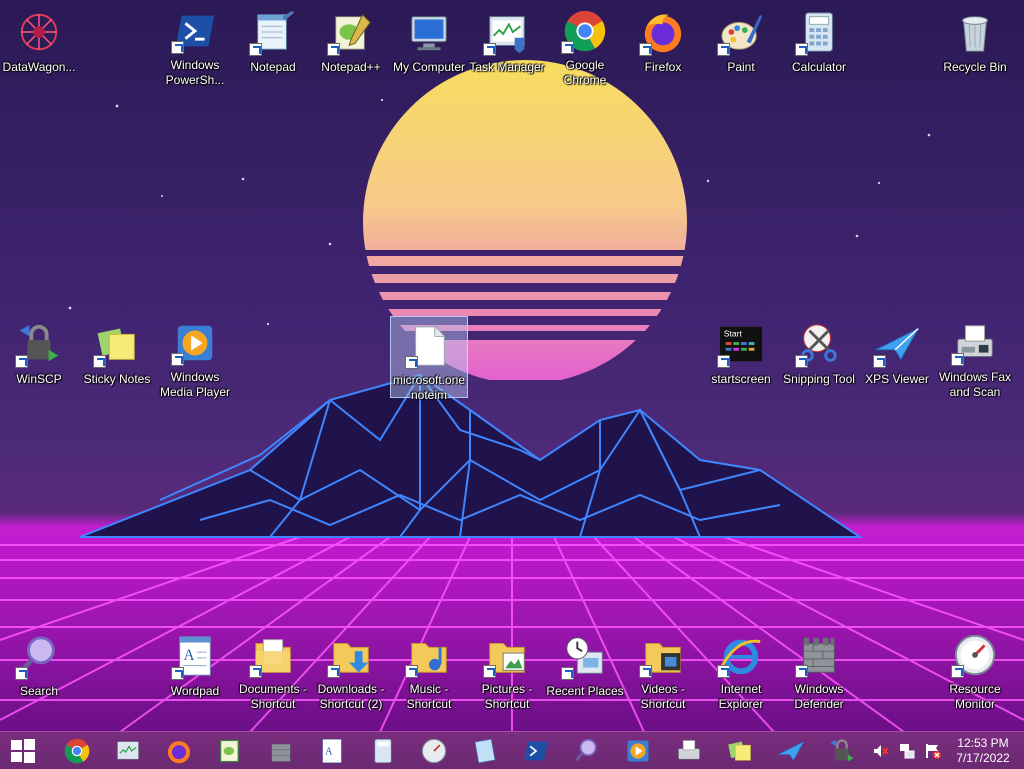 The image size is (1024, 769). Describe the element at coordinates (39, 656) in the screenshot. I see `search-icon` at that location.